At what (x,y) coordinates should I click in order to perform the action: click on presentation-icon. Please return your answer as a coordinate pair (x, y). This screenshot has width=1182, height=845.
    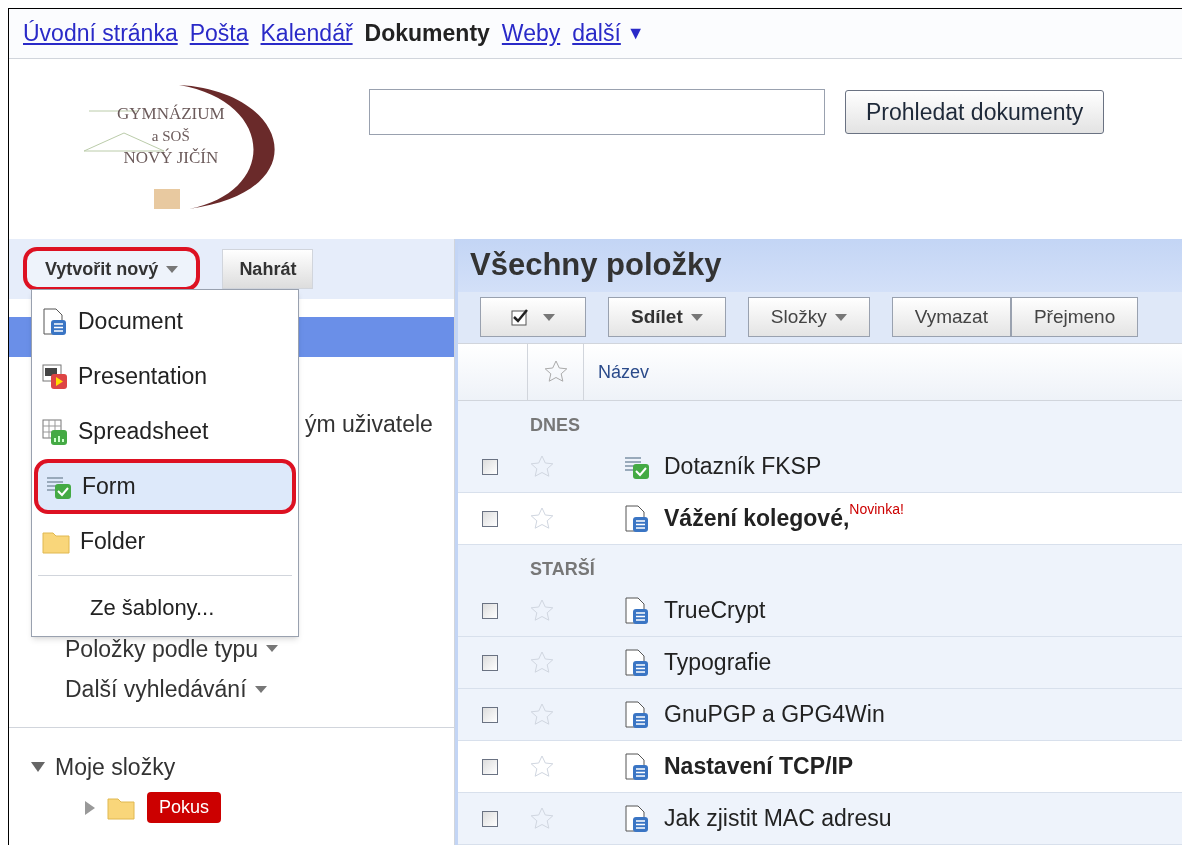
    Looking at the image, I should click on (55, 376).